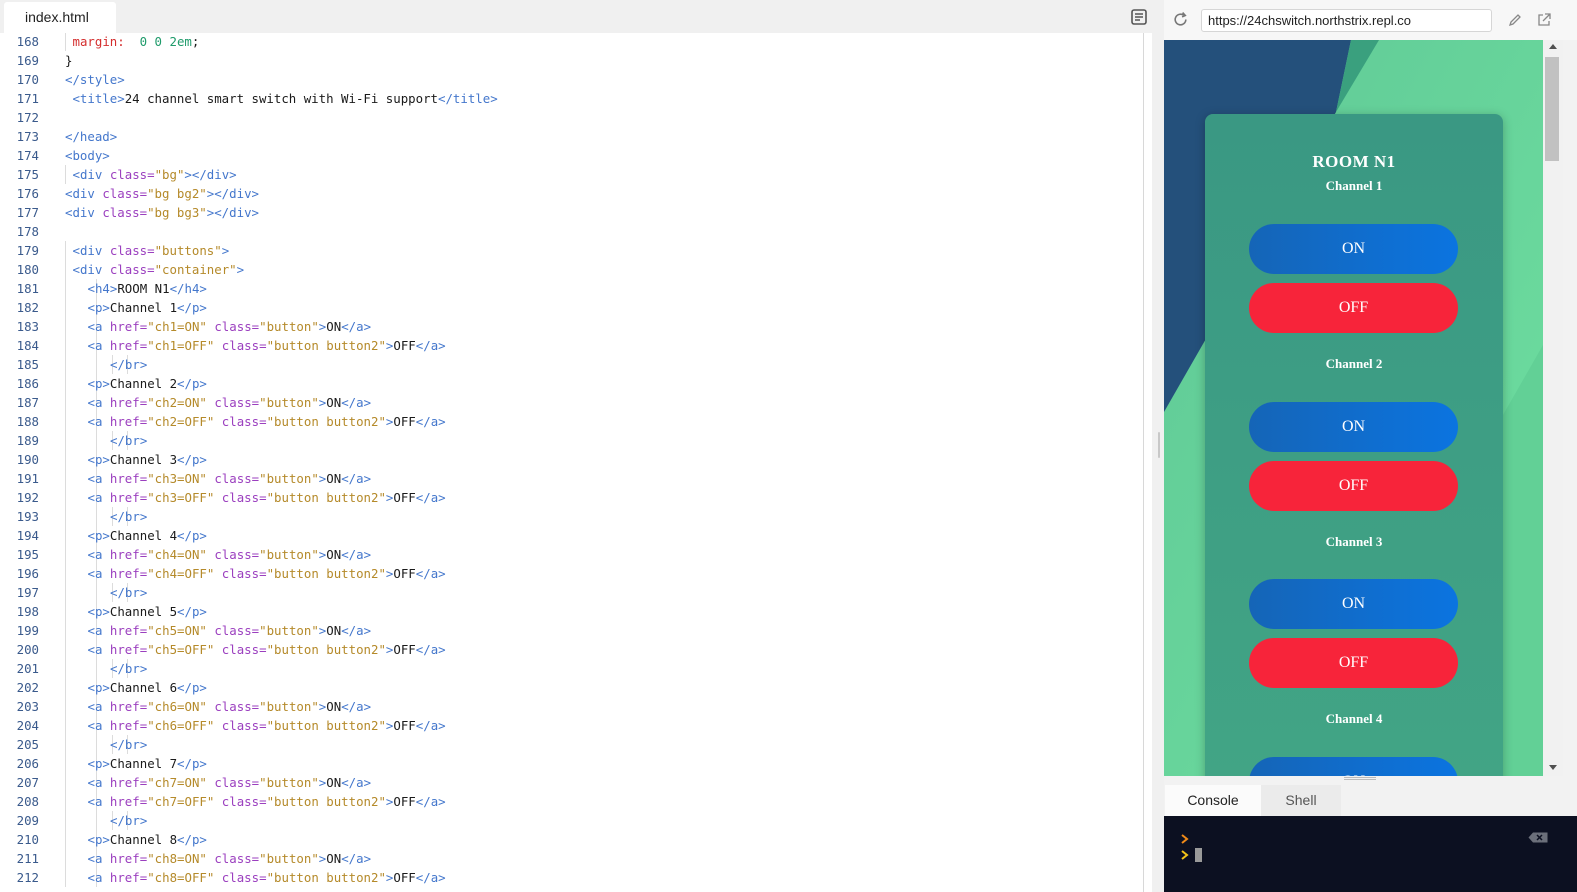 The height and width of the screenshot is (892, 1577). What do you see at coordinates (1353, 604) in the screenshot?
I see `channel-3-on-button: ON` at bounding box center [1353, 604].